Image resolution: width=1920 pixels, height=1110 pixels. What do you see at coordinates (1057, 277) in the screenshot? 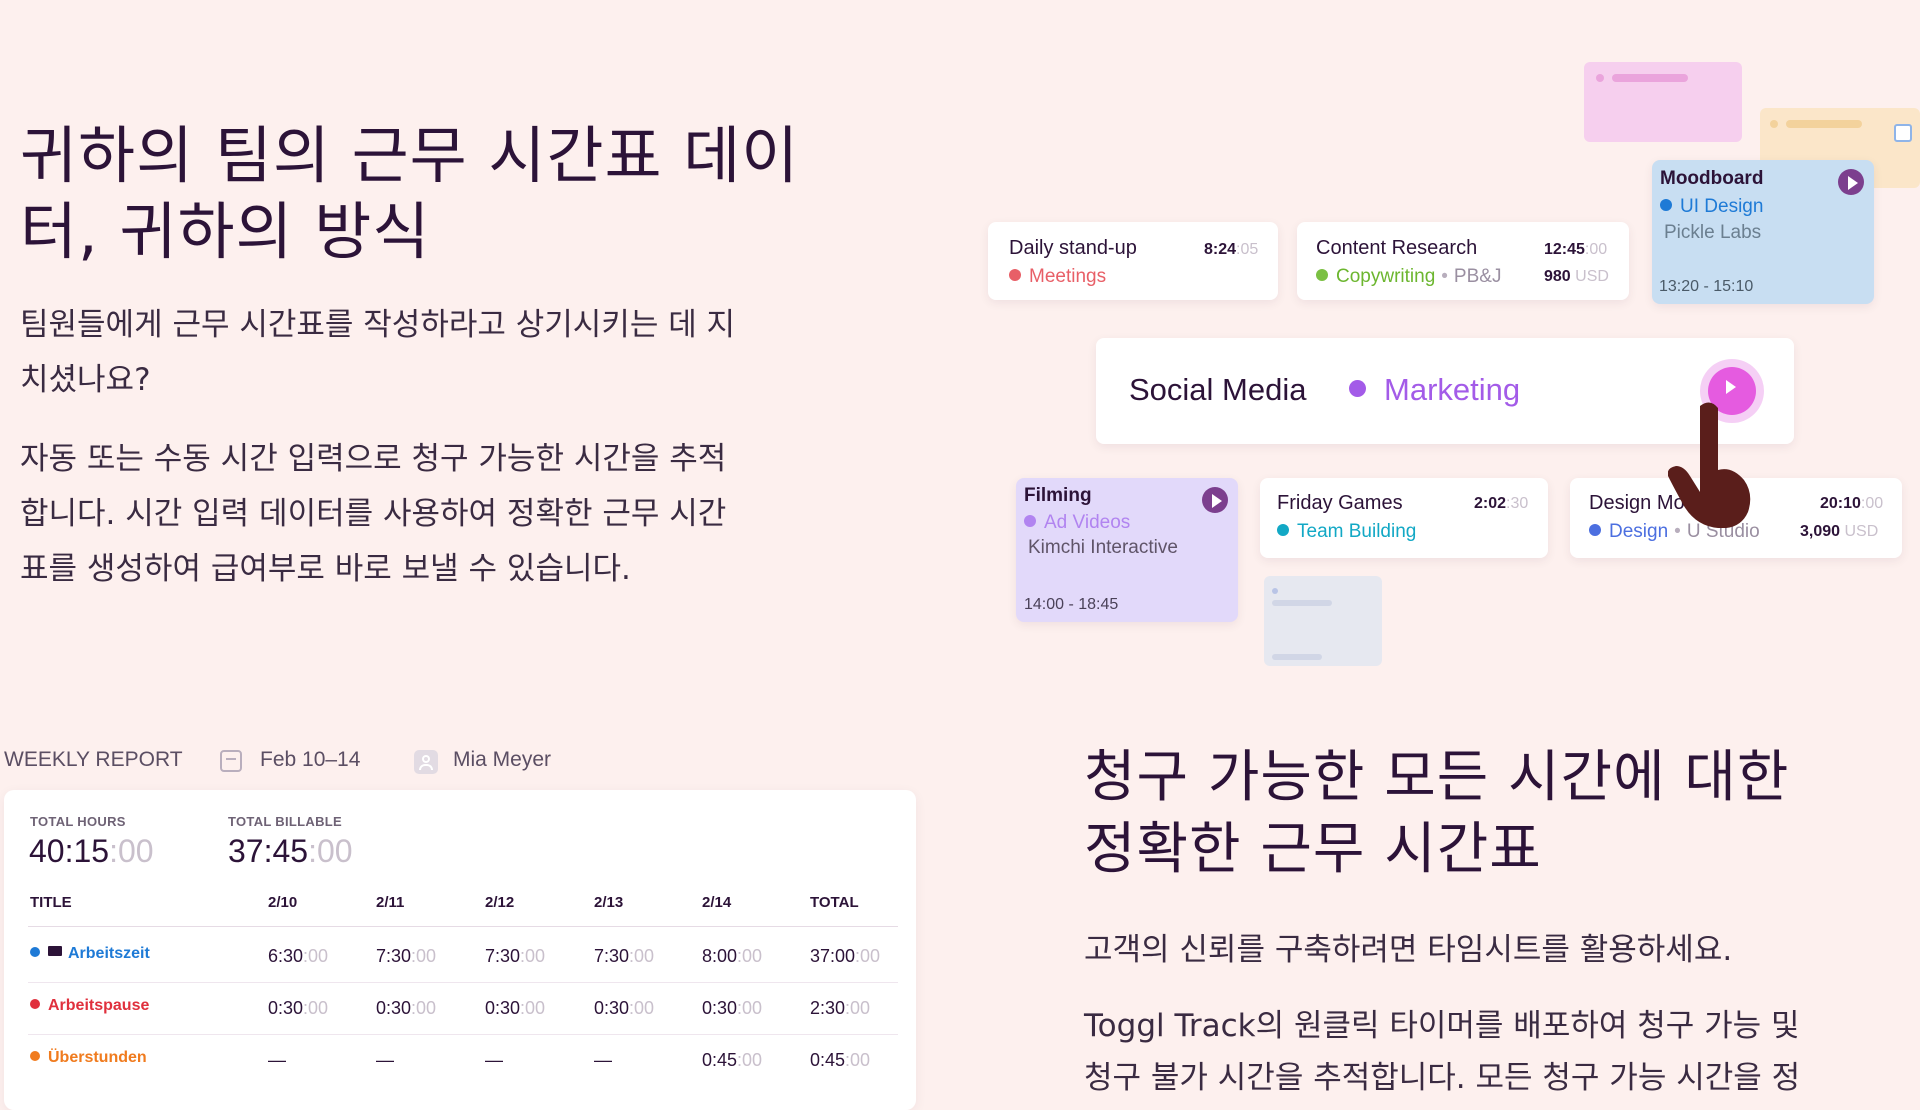
I see `entry-project: Meetings` at bounding box center [1057, 277].